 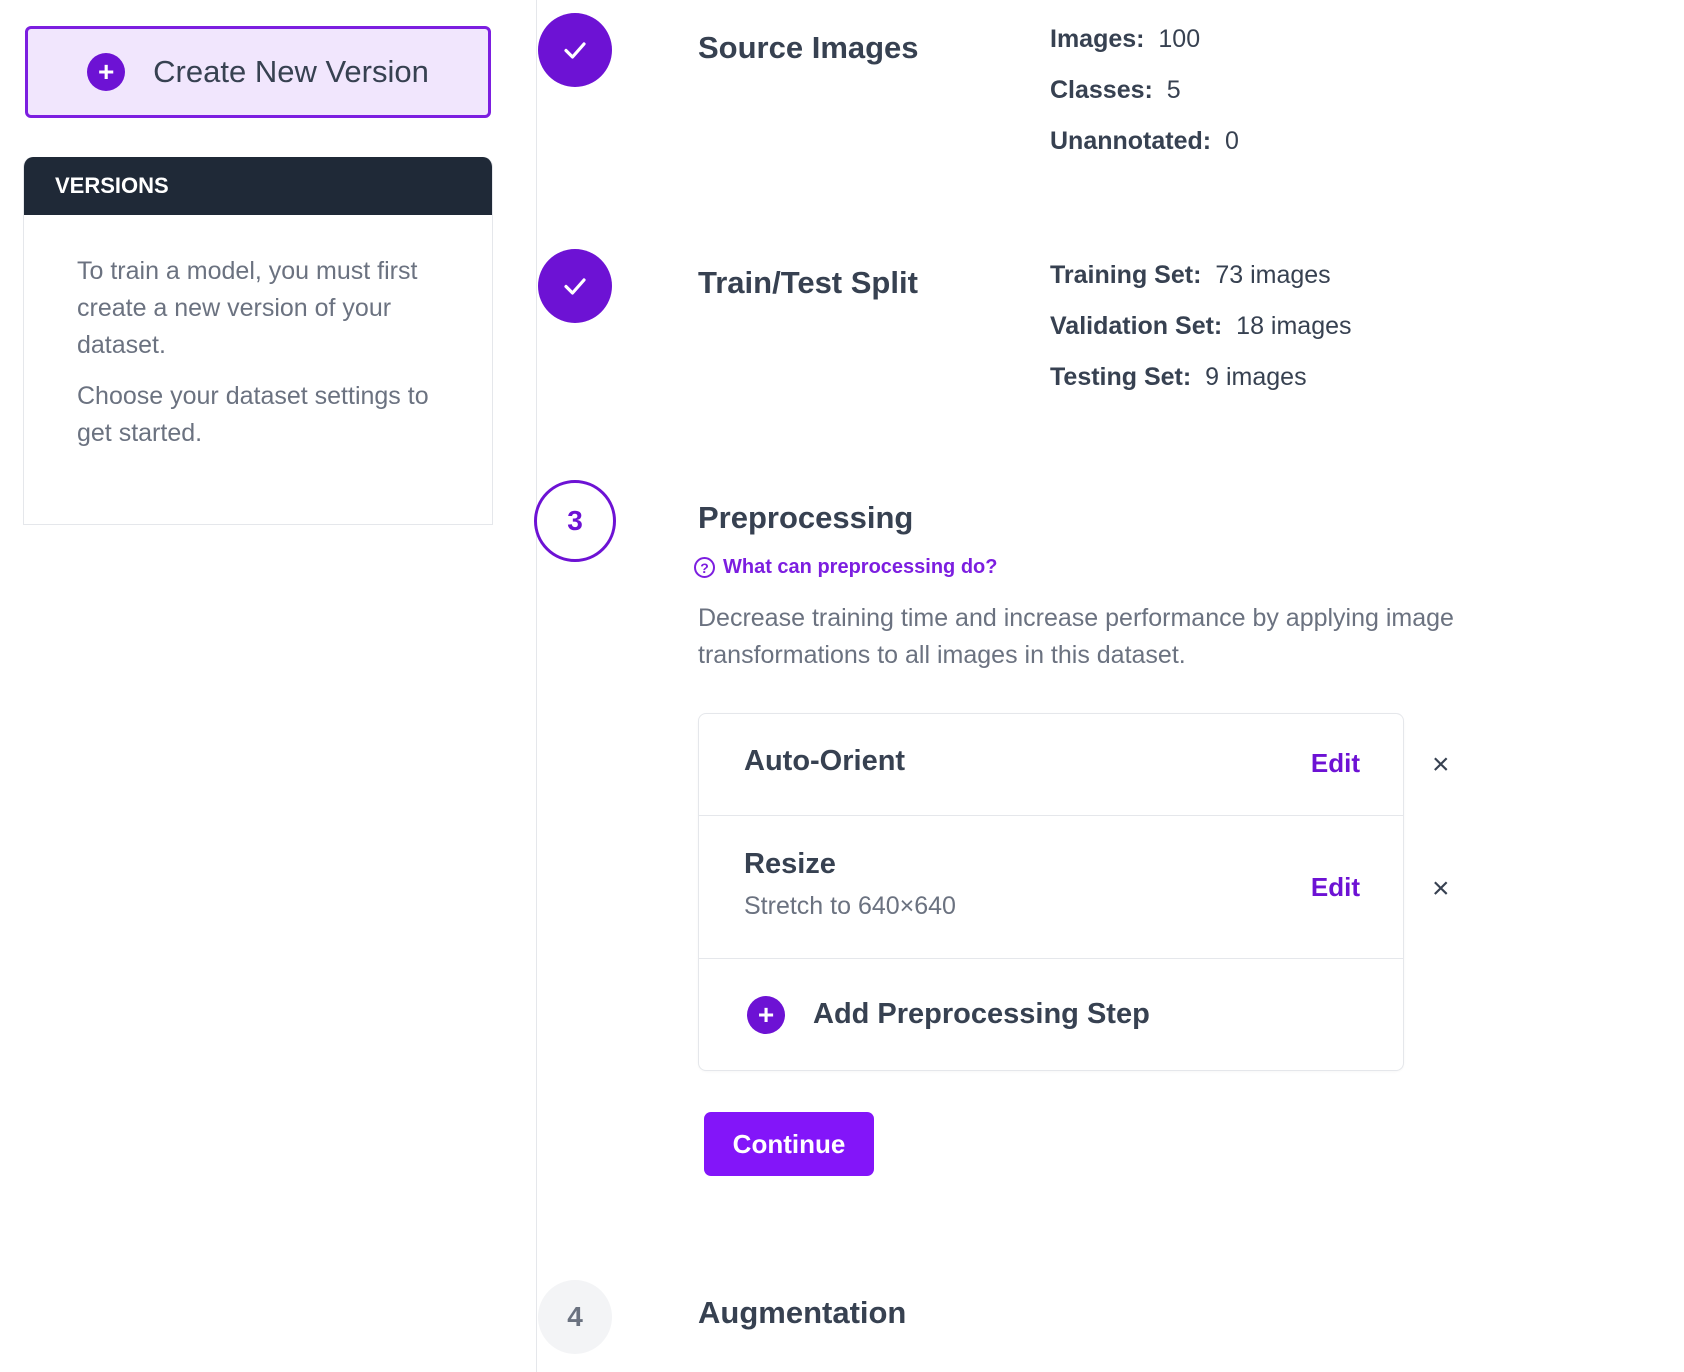 I want to click on edit-resize-button: Edit, so click(x=1335, y=887).